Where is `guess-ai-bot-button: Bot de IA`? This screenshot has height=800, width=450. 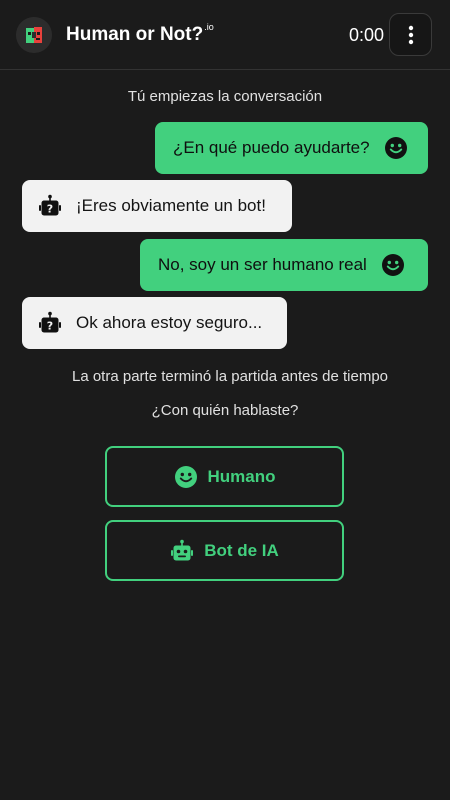
guess-ai-bot-button: Bot de IA is located at coordinates (224, 550).